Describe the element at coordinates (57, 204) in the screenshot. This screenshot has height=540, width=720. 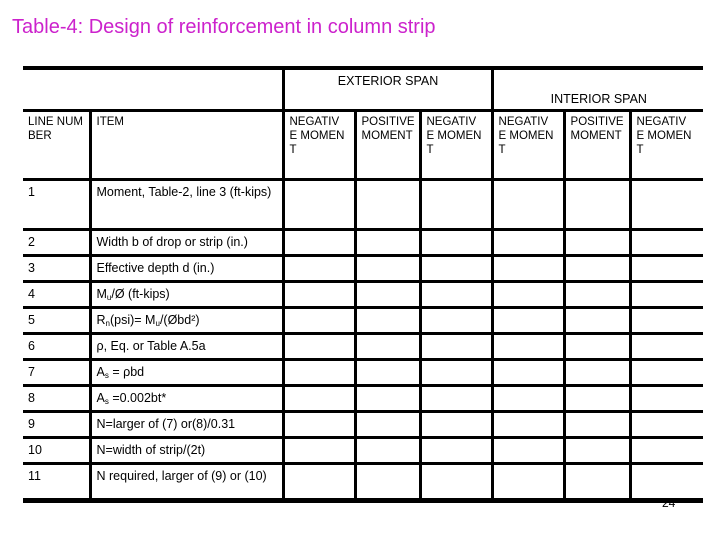
I see `line-number-cell: 1` at that location.